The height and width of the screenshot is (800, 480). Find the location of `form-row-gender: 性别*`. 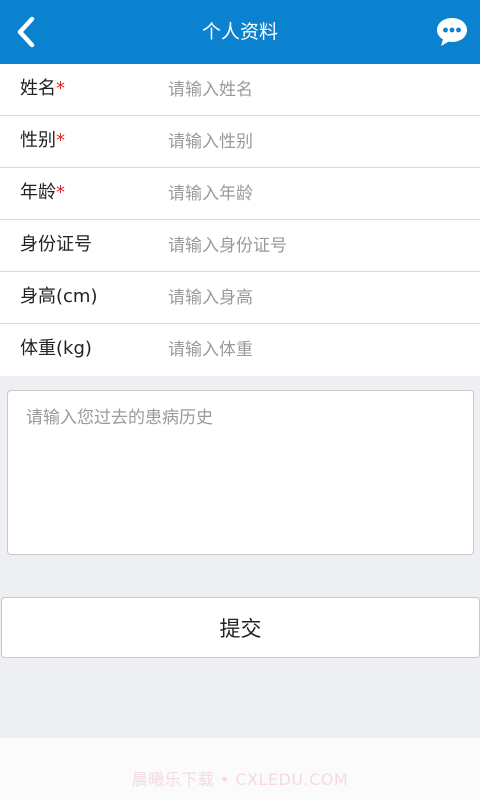

form-row-gender: 性别* is located at coordinates (240, 142).